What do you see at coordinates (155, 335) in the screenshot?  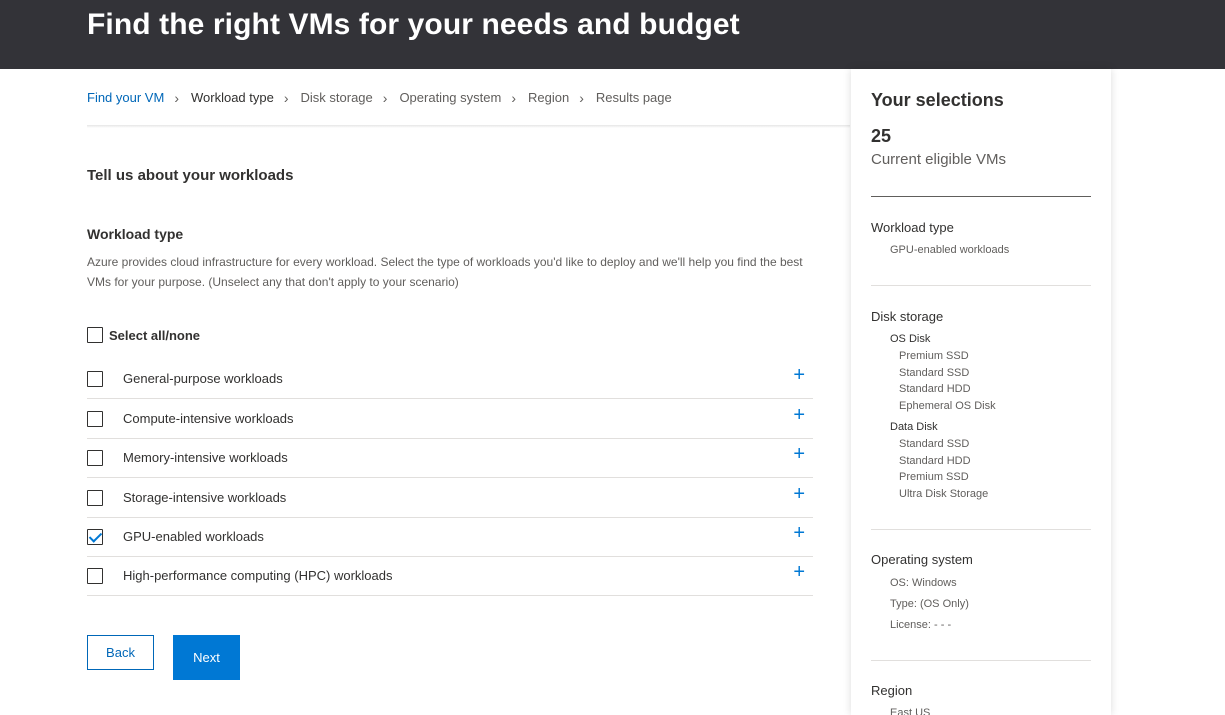 I see `select-all-label: Select all/none` at bounding box center [155, 335].